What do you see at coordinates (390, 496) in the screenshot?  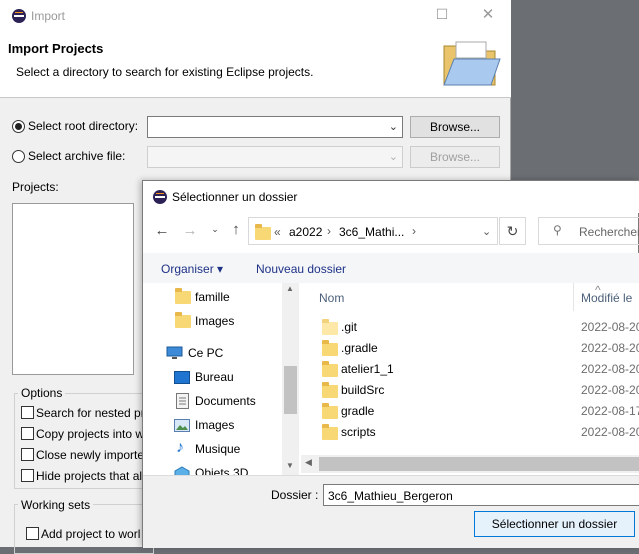 I see `folder-name-value: 3c6_Mathieu_Bergeron` at bounding box center [390, 496].